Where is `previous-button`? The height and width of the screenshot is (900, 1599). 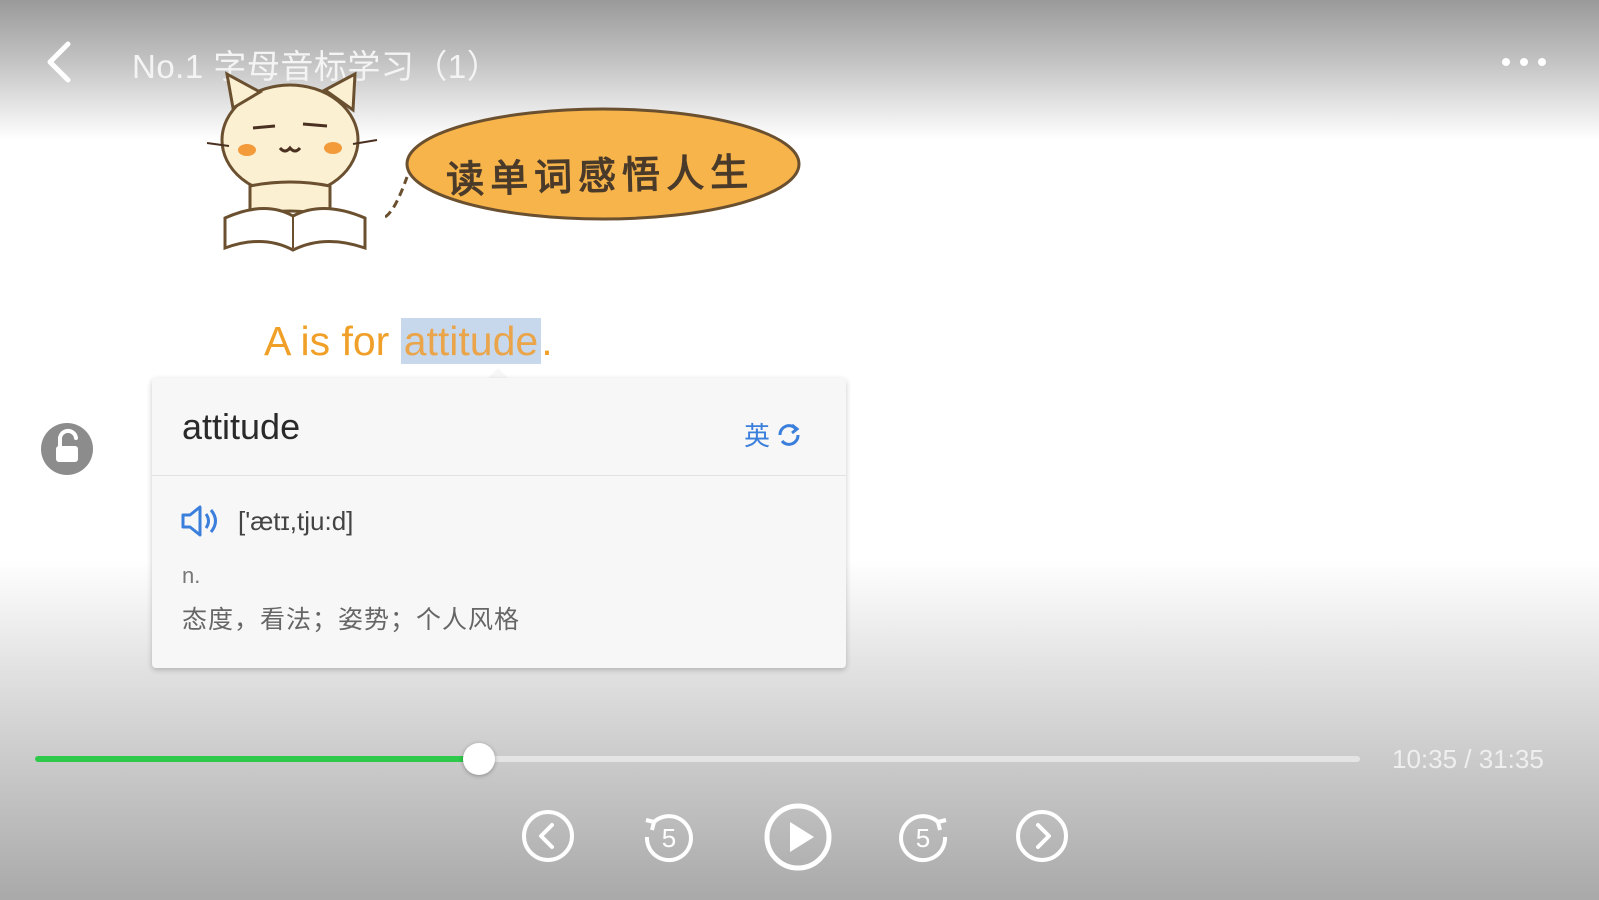
previous-button is located at coordinates (548, 838).